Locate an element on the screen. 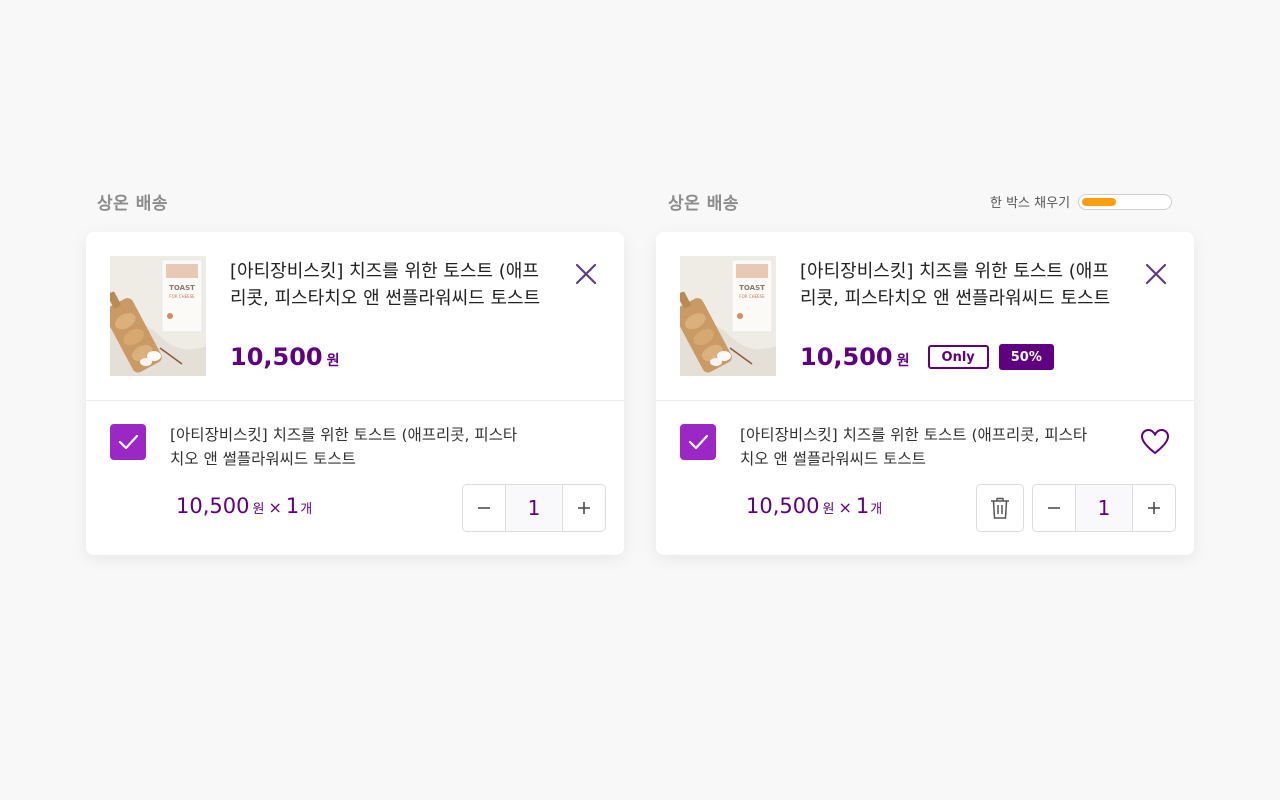 The image size is (1280, 800). wishlist-button is located at coordinates (1155, 442).